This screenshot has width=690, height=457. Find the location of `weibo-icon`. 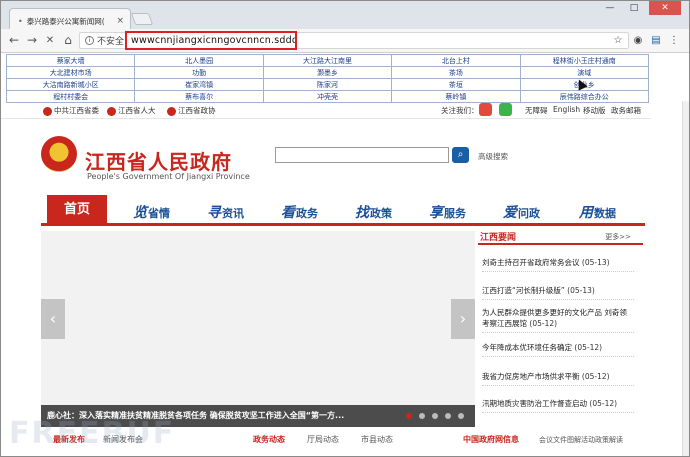

weibo-icon is located at coordinates (485, 109).